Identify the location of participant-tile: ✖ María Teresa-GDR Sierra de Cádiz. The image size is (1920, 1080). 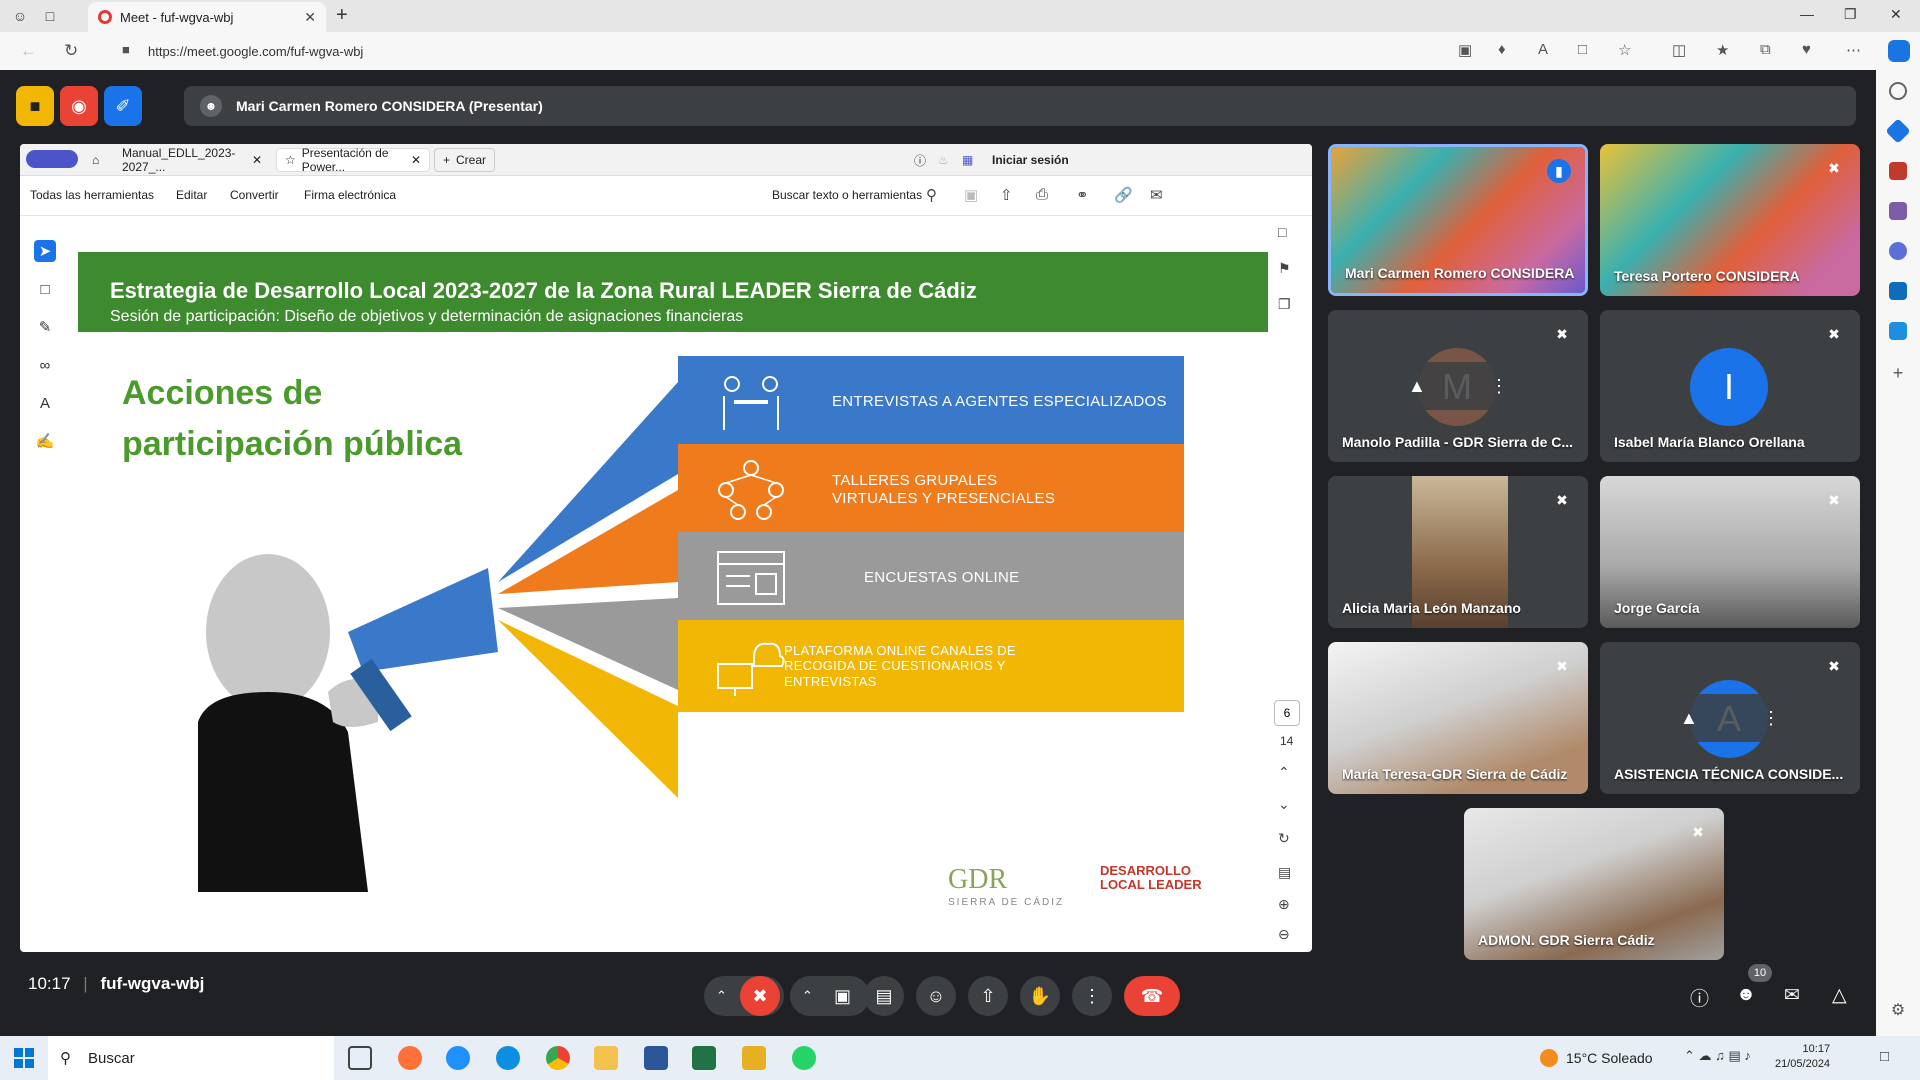
(1458, 718).